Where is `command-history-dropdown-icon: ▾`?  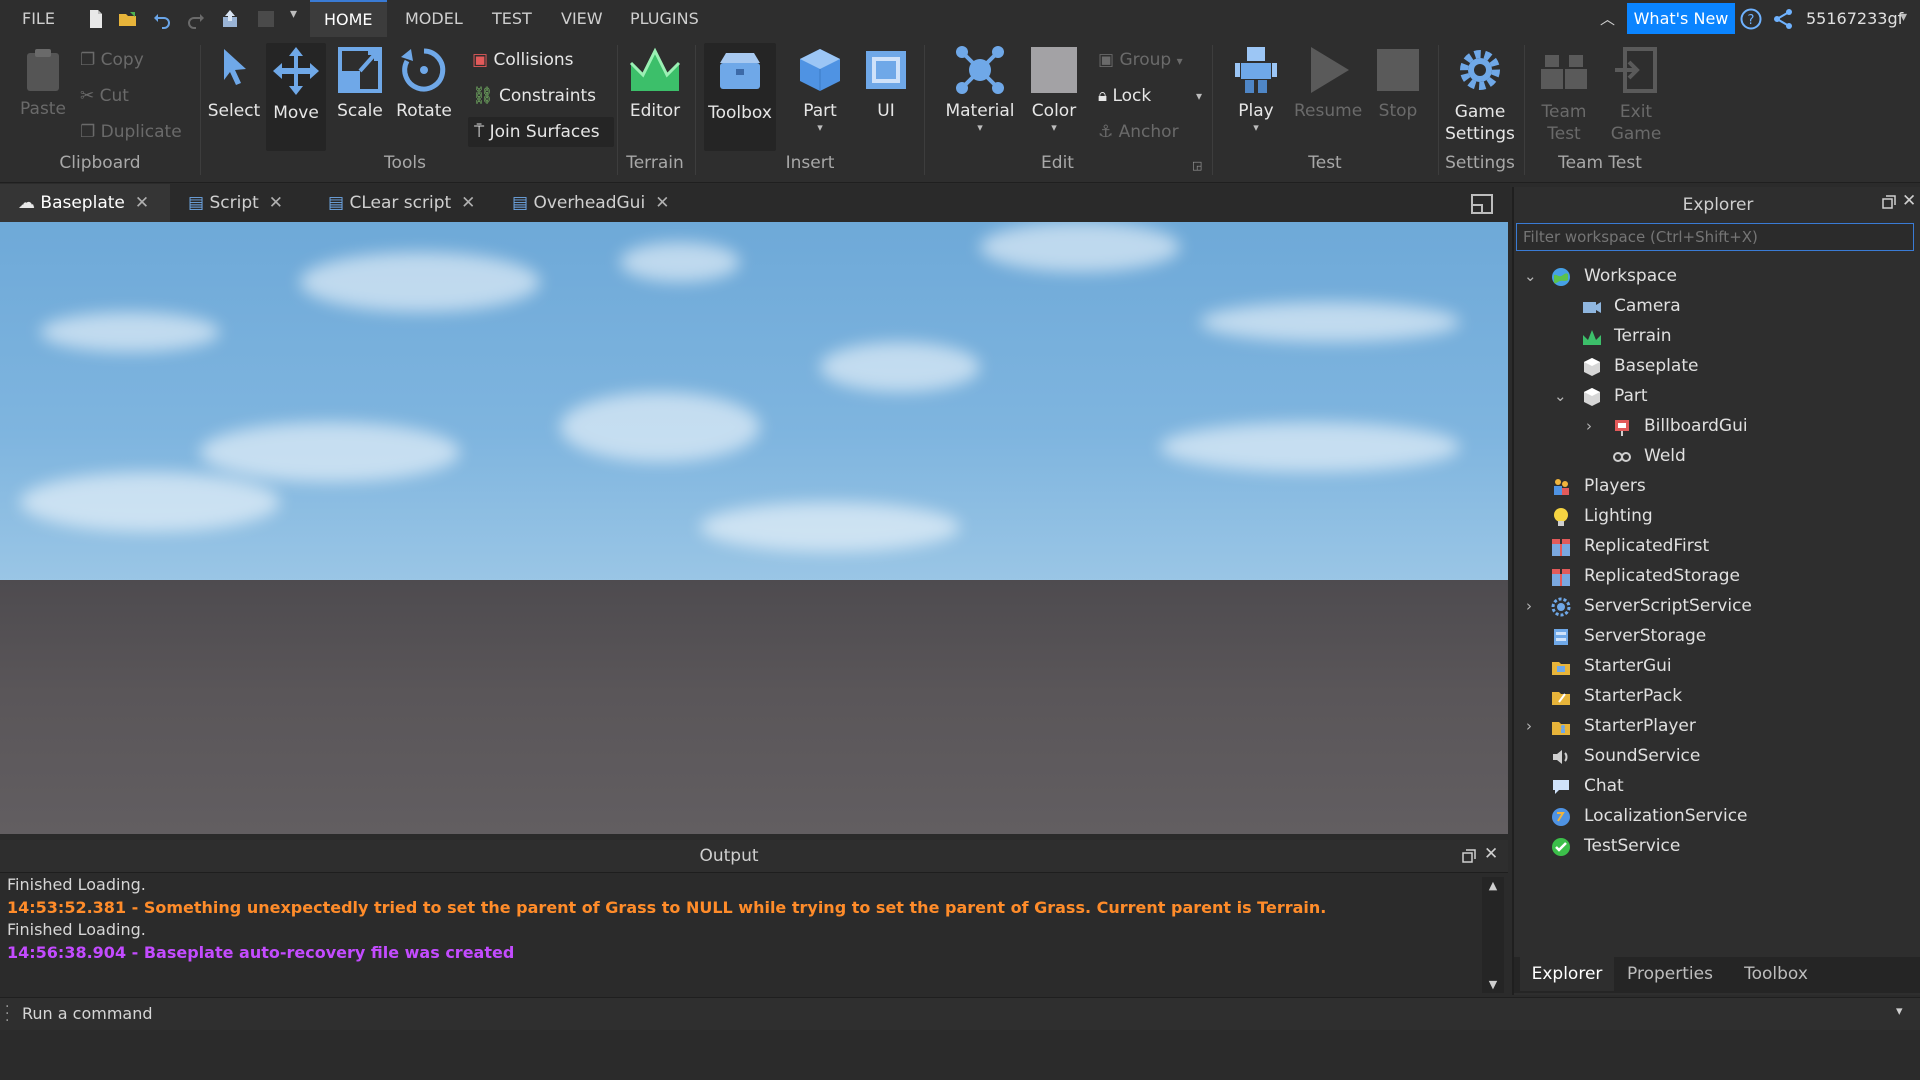 command-history-dropdown-icon: ▾ is located at coordinates (1899, 1011).